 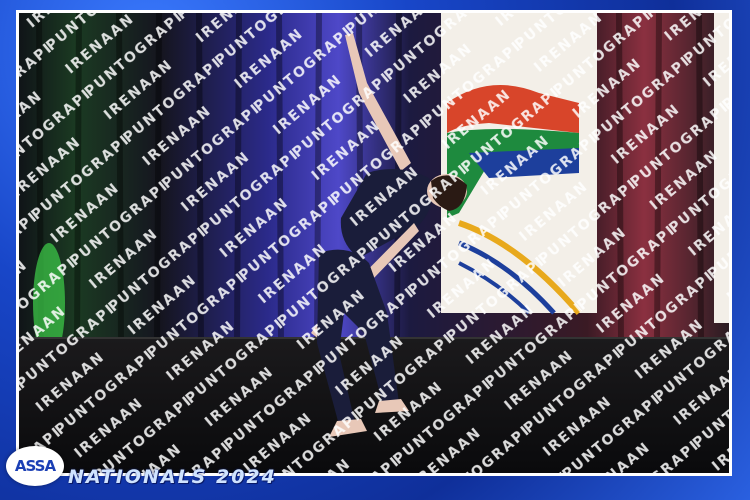 I want to click on logo-text: ASSA, so click(x=35, y=466).